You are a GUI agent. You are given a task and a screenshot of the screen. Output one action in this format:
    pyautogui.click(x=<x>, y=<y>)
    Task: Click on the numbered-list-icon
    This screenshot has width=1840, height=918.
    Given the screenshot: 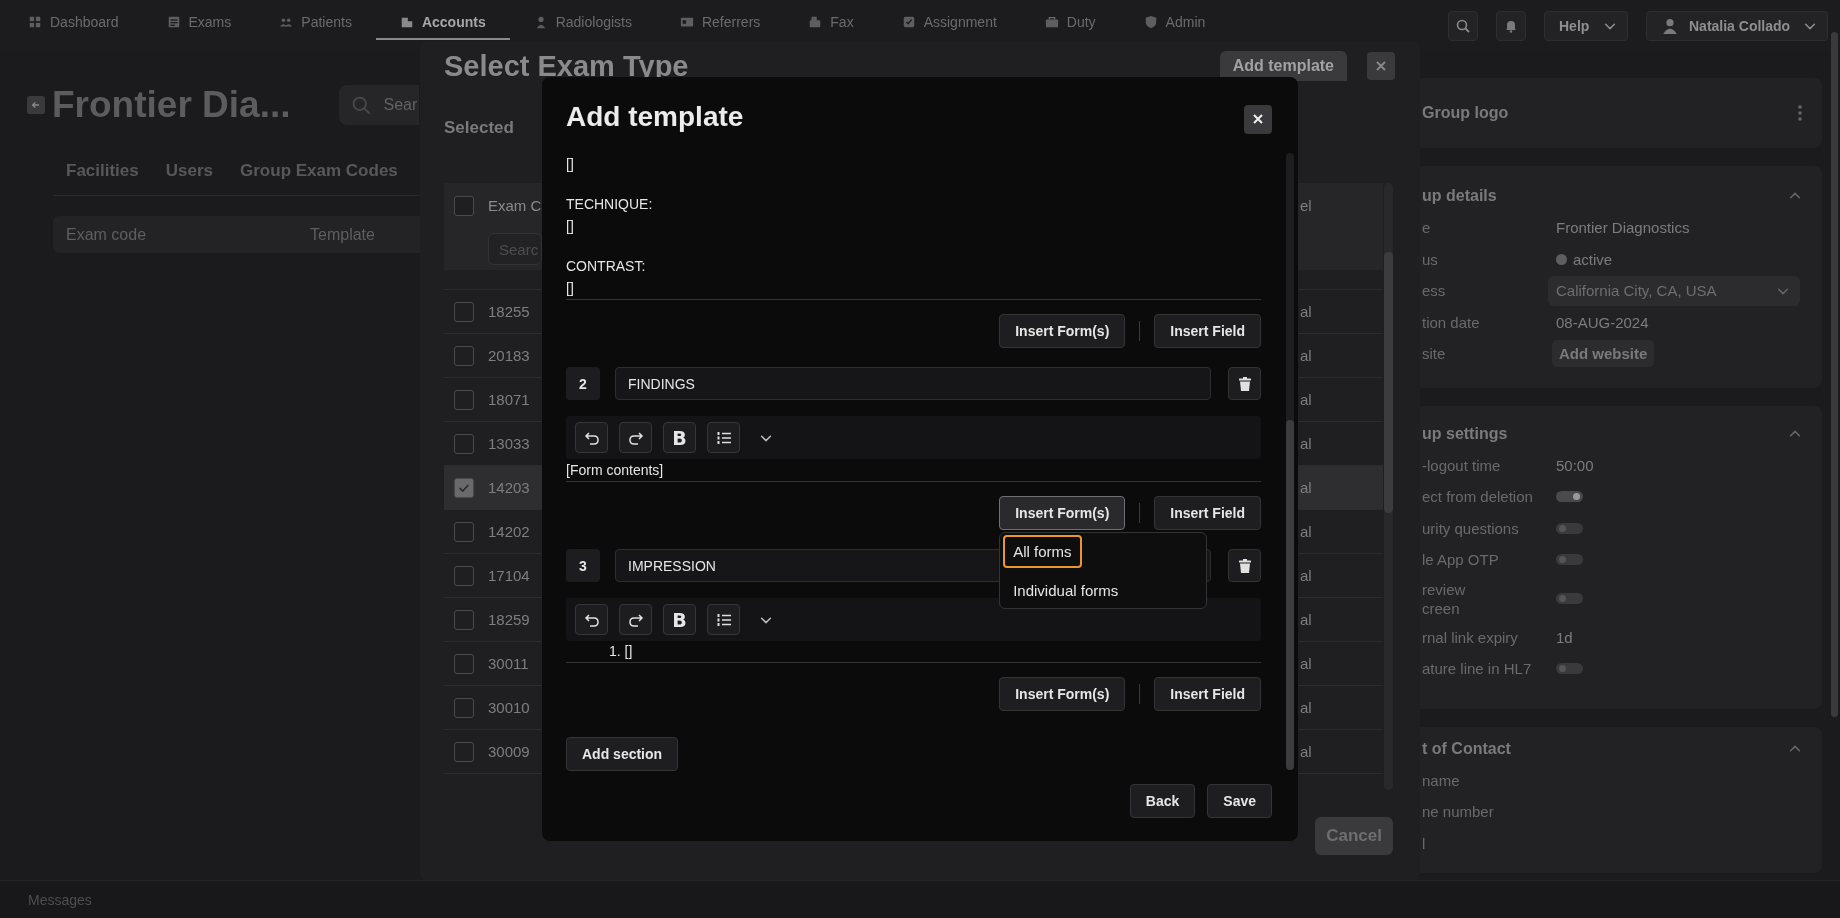 What is the action you would take?
    pyautogui.click(x=723, y=619)
    